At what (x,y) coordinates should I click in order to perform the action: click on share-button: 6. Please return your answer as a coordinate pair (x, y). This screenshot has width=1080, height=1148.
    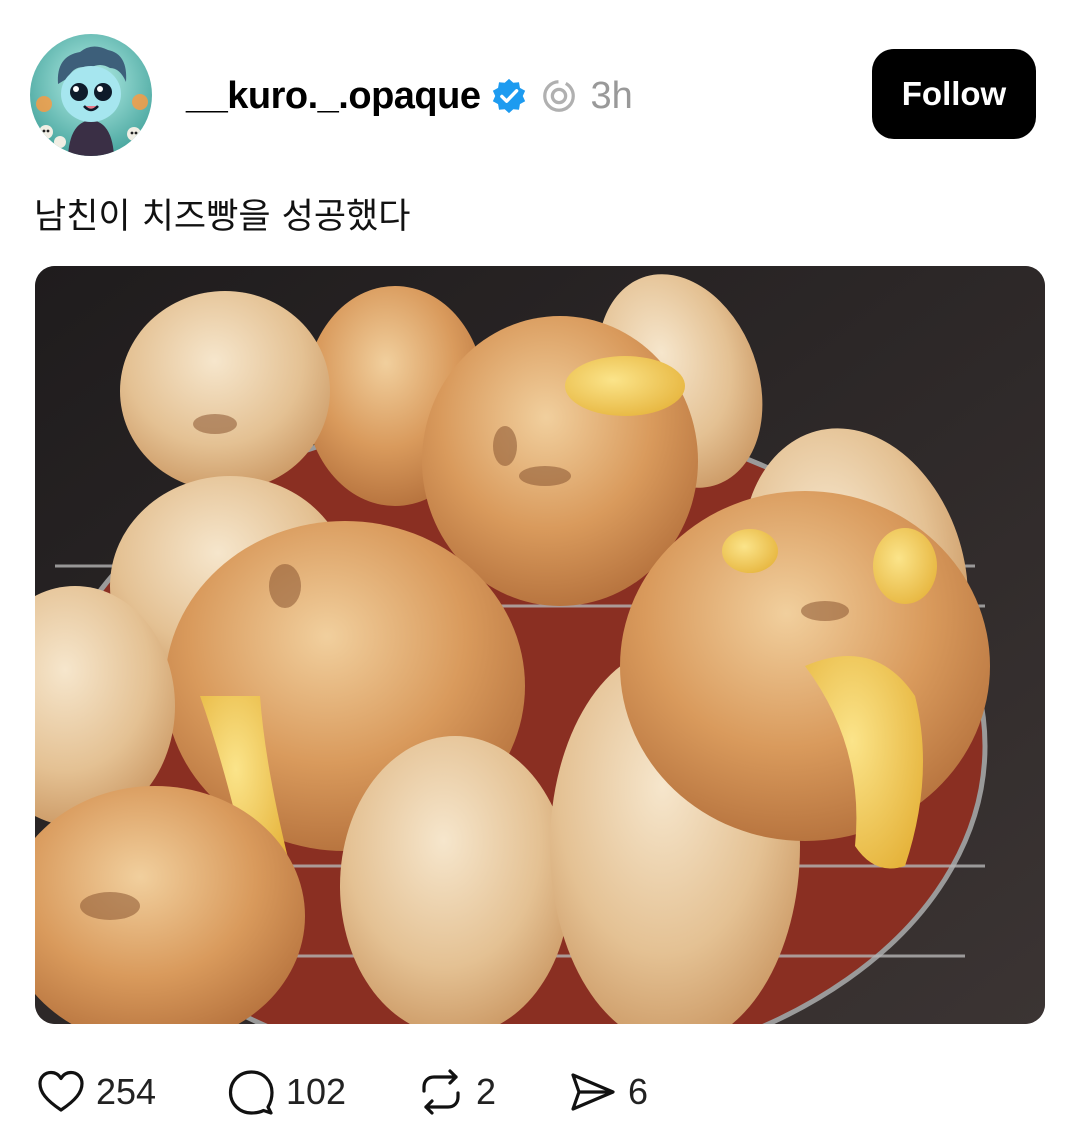
    Looking at the image, I should click on (618, 1092).